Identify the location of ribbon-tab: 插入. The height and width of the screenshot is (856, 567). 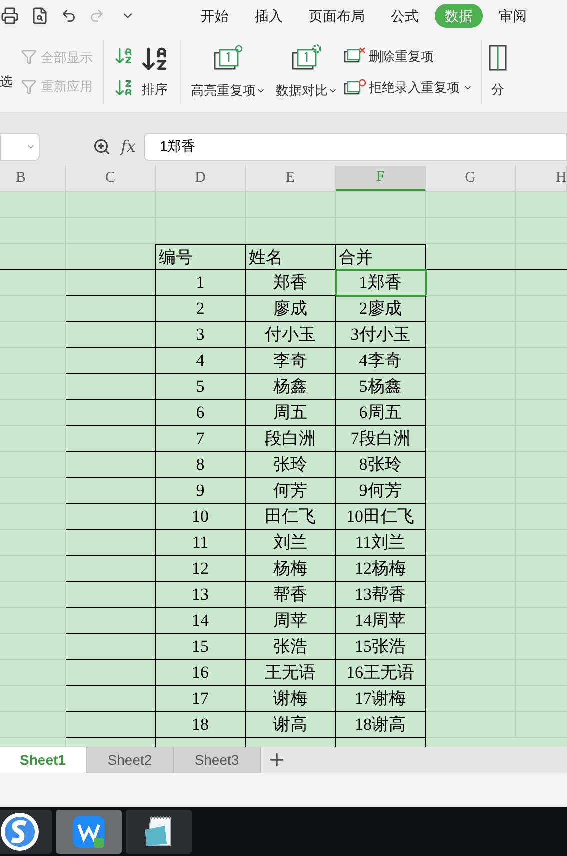
(269, 16).